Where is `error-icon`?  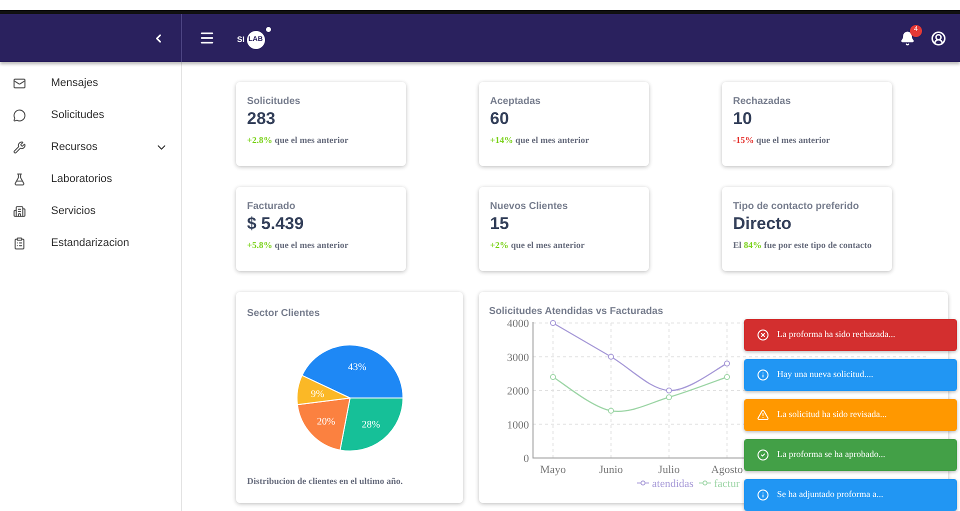
error-icon is located at coordinates (763, 335).